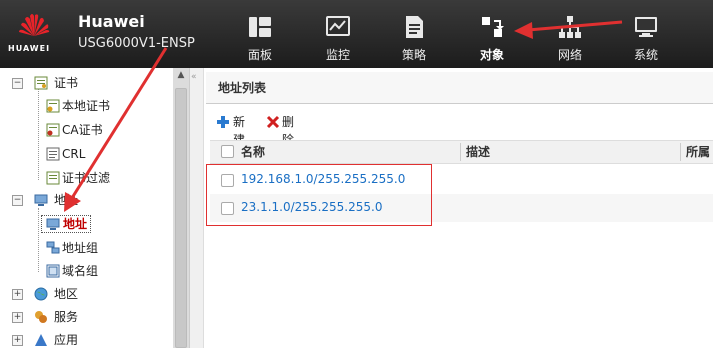  Describe the element at coordinates (181, 218) in the screenshot. I see `tree-scrollbar-thumb` at that location.